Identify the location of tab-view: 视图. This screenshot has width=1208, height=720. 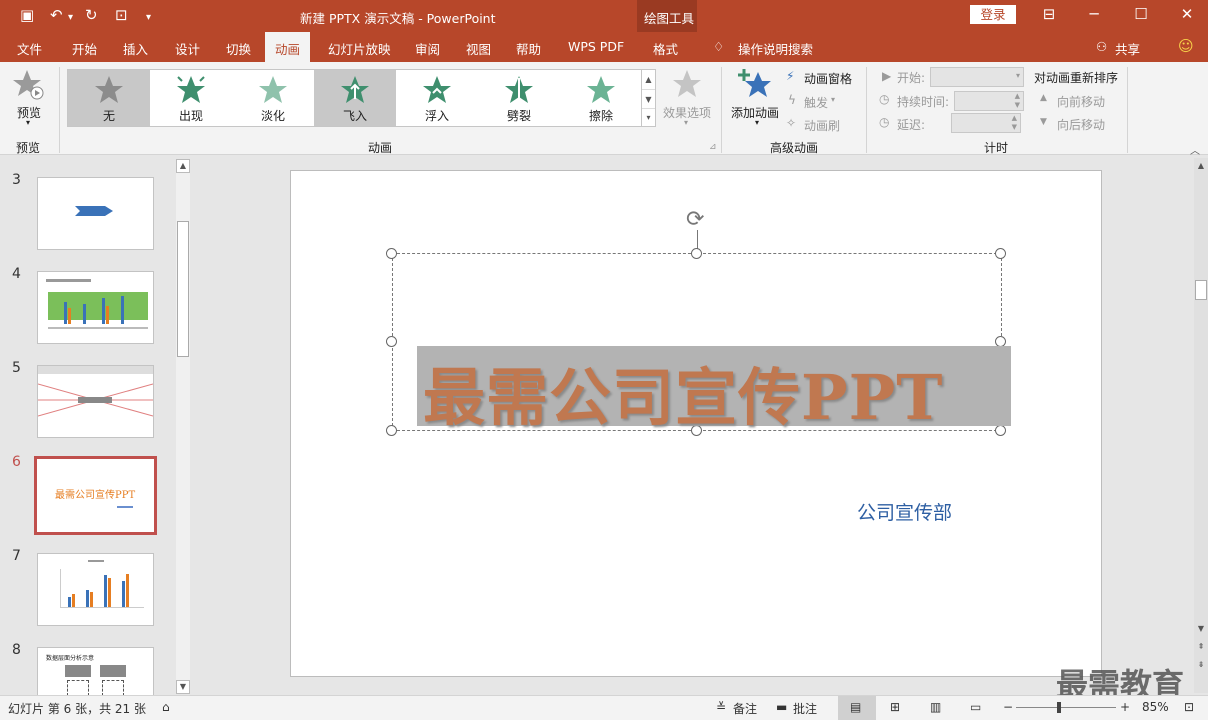
(478, 48).